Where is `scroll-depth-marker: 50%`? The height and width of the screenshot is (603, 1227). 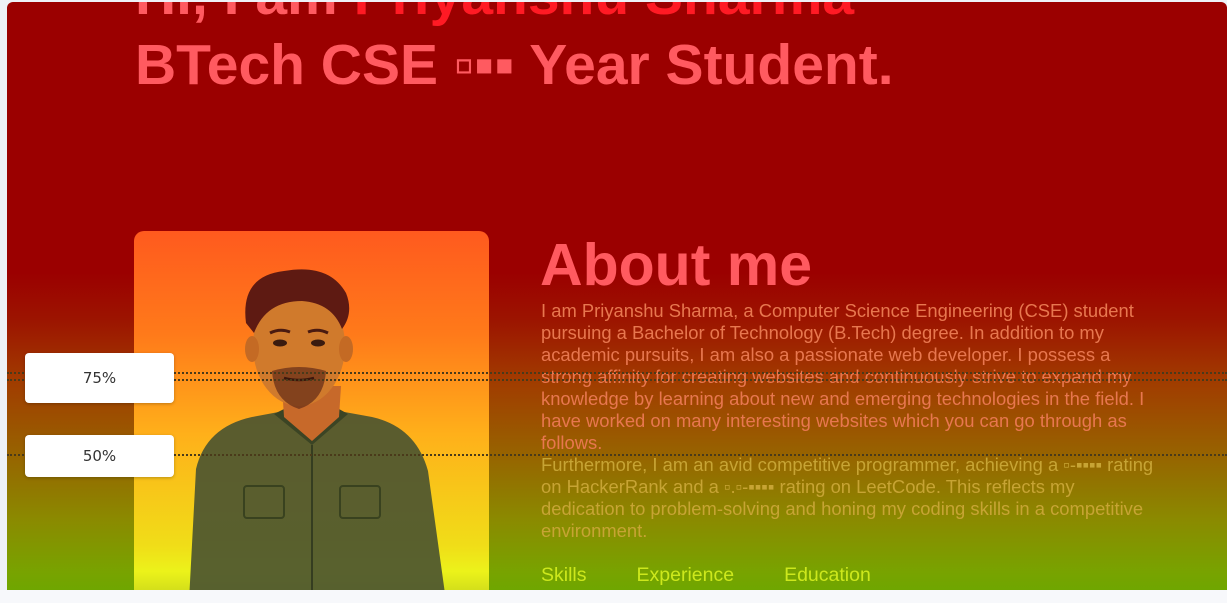 scroll-depth-marker: 50% is located at coordinates (99, 456).